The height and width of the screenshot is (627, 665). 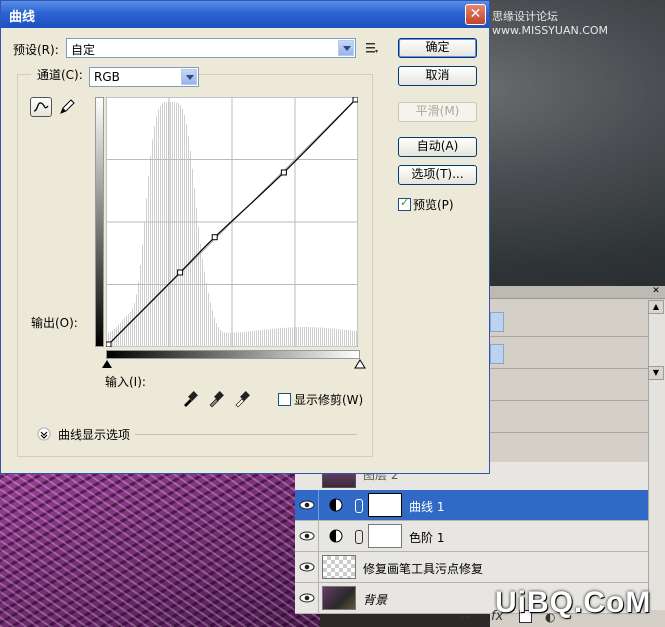 What do you see at coordinates (550, 23) in the screenshot?
I see `site-watermark-text: 思缘设计论坛 www.MISSYUAN.COM` at bounding box center [550, 23].